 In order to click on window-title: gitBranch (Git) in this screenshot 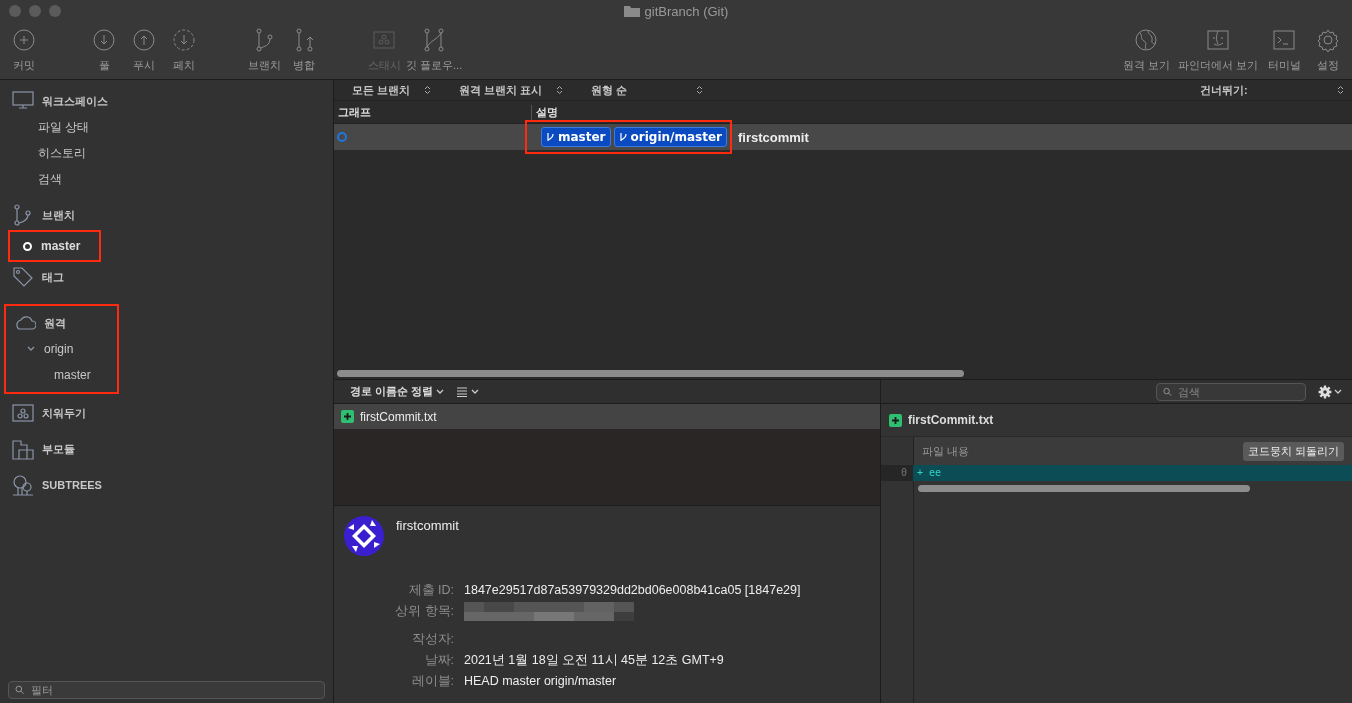, I will do `click(686, 11)`.